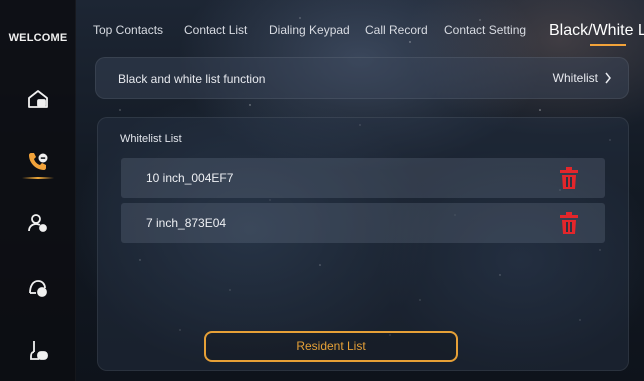  I want to click on chevron-right-icon, so click(608, 78).